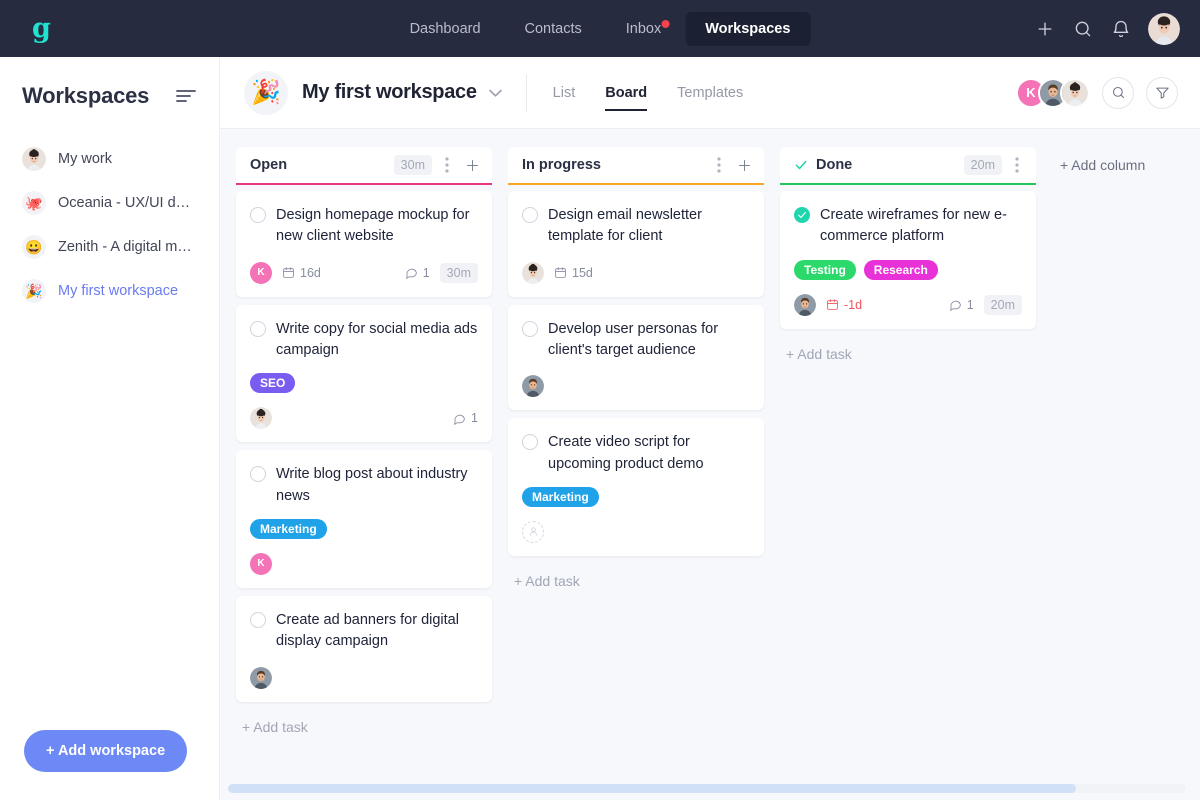  Describe the element at coordinates (533, 531) in the screenshot. I see `assignee-placeholder-icon` at that location.